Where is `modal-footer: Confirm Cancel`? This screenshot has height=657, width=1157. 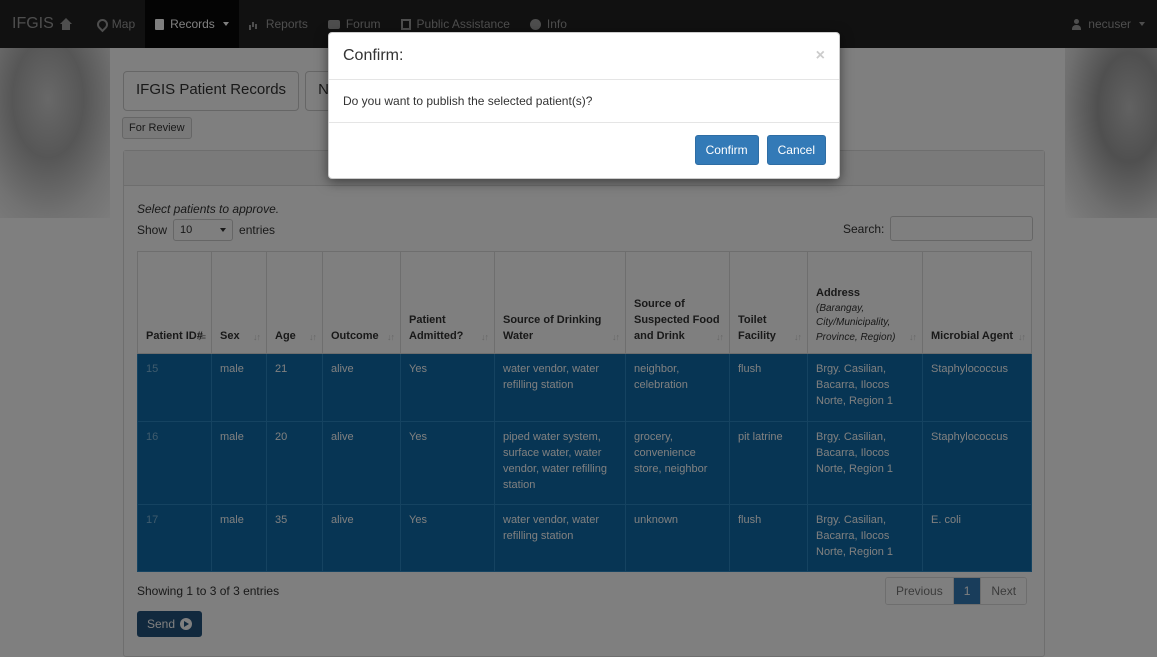 modal-footer: Confirm Cancel is located at coordinates (584, 150).